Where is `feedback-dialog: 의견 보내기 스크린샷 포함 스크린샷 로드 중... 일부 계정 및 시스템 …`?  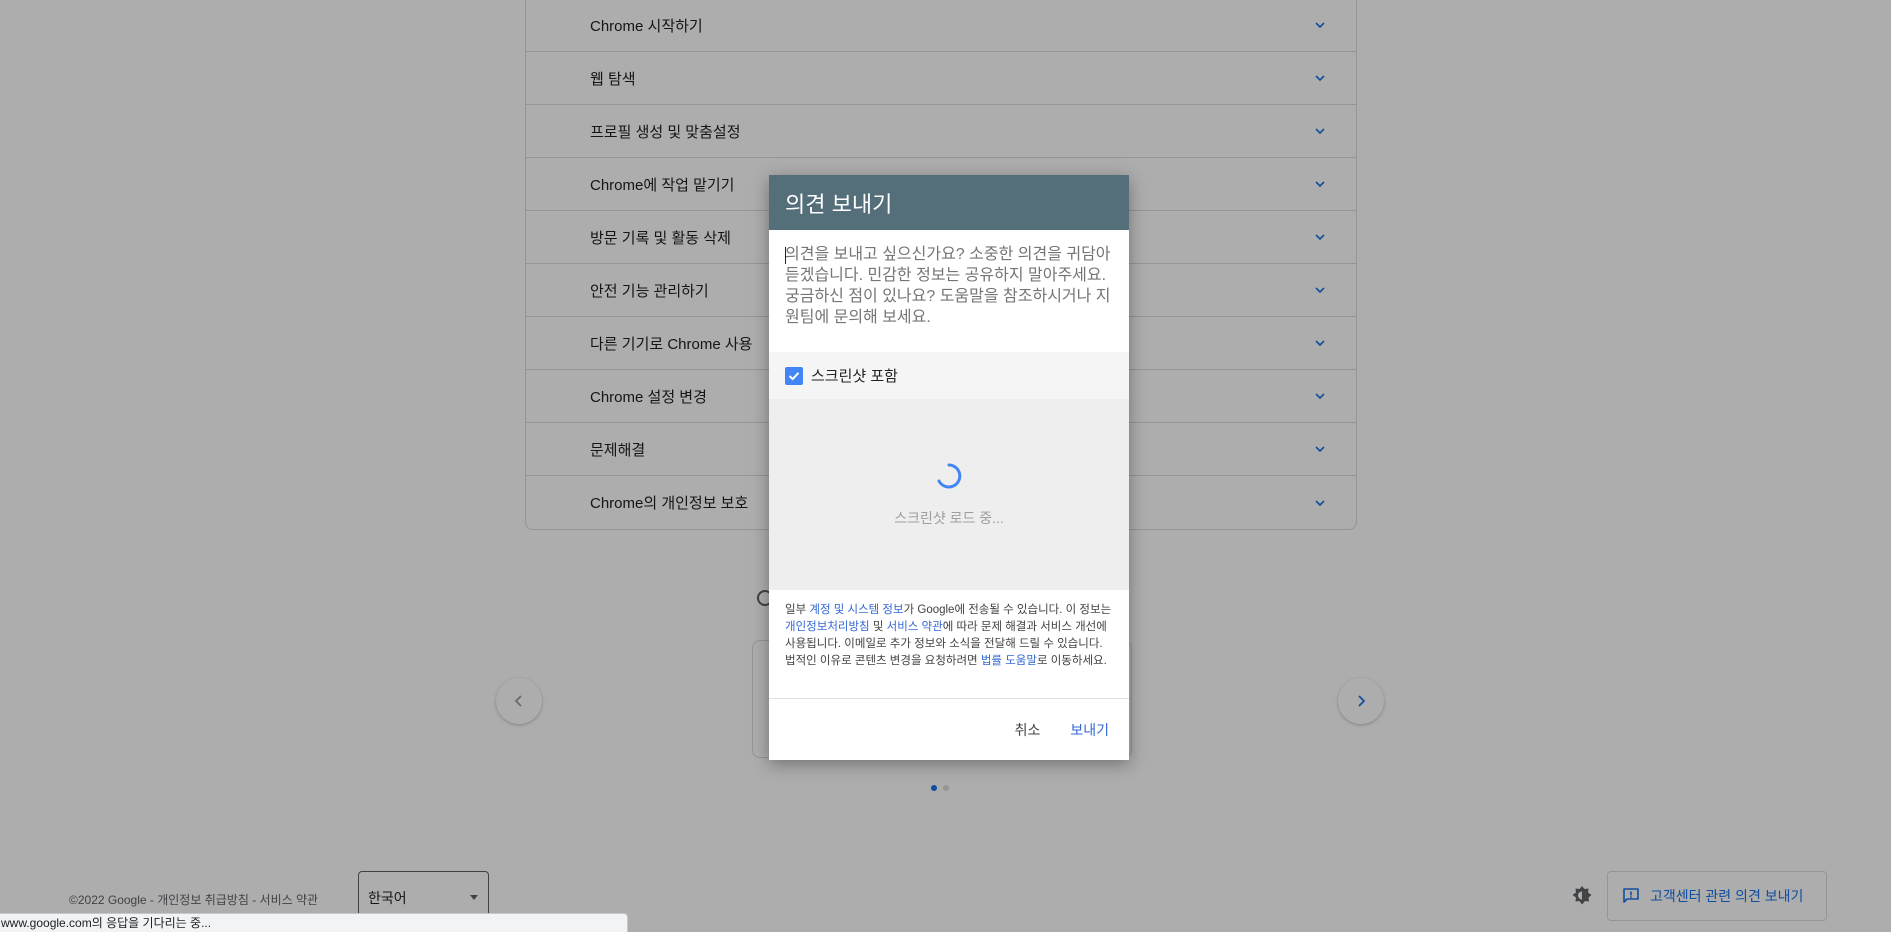
feedback-dialog: 의견 보내기 스크린샷 포함 스크린샷 로드 중... 일부 계정 및 시스템 … is located at coordinates (949, 467).